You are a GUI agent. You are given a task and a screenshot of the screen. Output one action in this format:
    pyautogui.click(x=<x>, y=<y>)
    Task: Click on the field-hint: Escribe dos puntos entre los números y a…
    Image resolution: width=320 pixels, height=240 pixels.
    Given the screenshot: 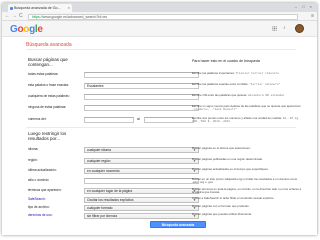 What is the action you would take?
    pyautogui.click(x=246, y=120)
    